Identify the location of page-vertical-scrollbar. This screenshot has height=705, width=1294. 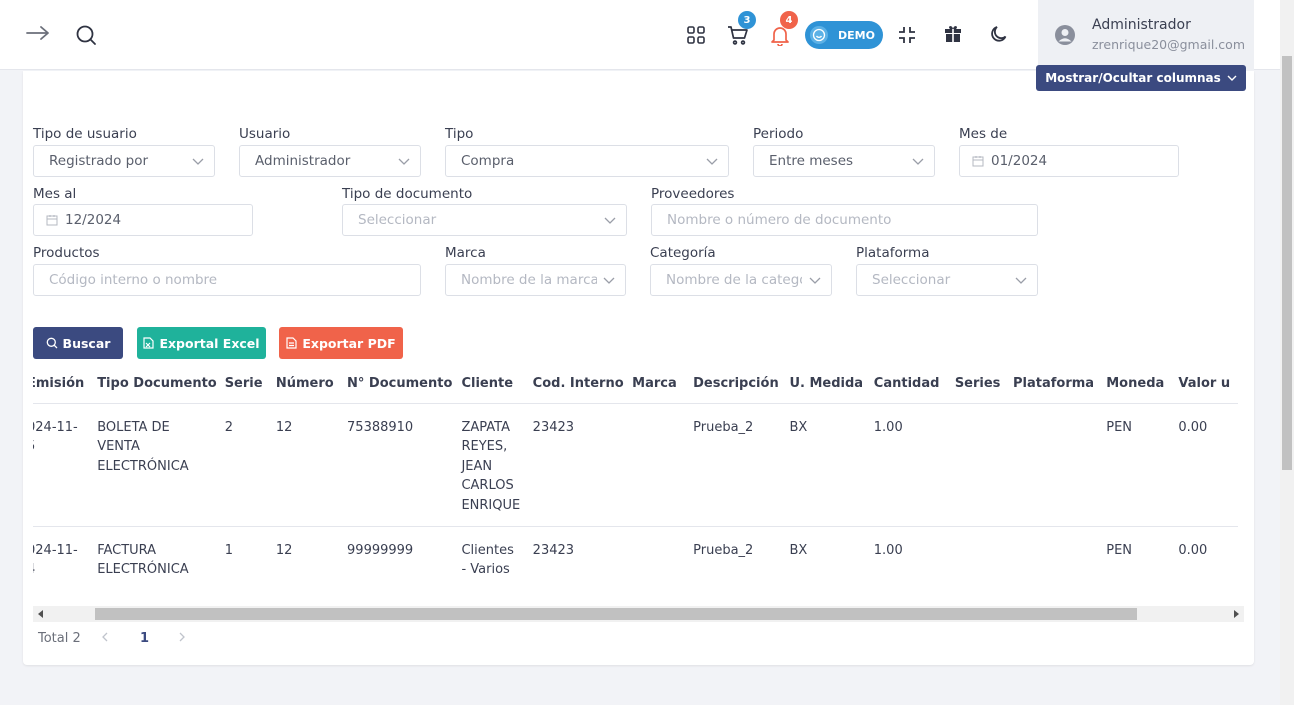
(1287, 352).